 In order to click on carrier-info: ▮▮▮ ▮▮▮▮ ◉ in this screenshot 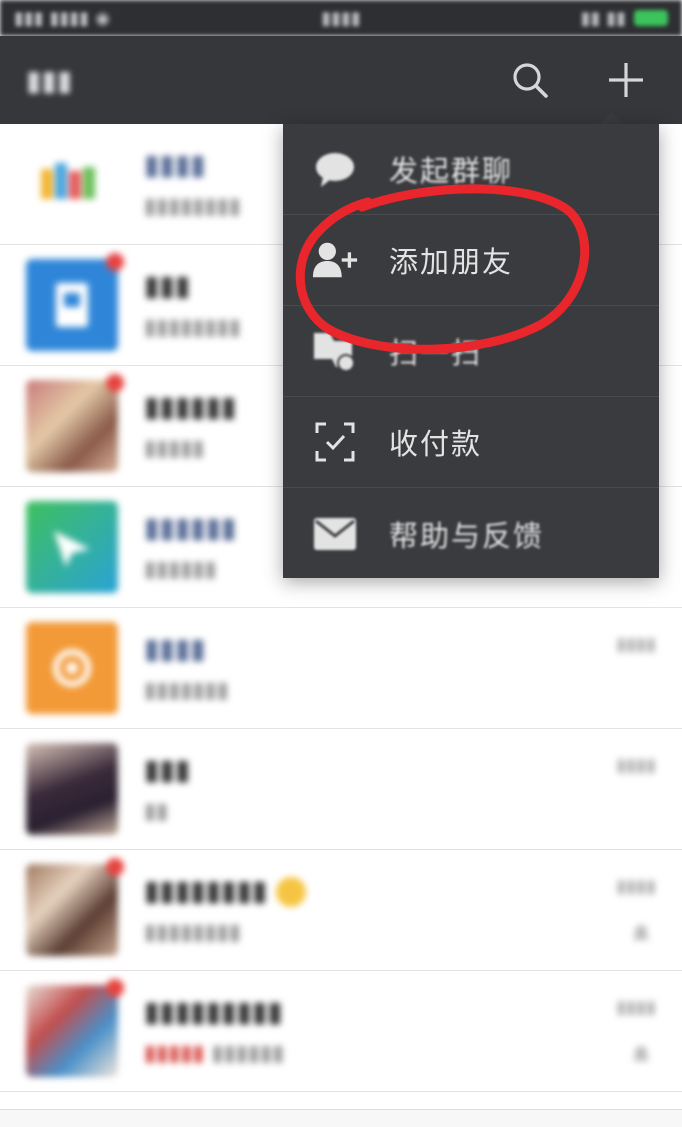, I will do `click(62, 18)`.